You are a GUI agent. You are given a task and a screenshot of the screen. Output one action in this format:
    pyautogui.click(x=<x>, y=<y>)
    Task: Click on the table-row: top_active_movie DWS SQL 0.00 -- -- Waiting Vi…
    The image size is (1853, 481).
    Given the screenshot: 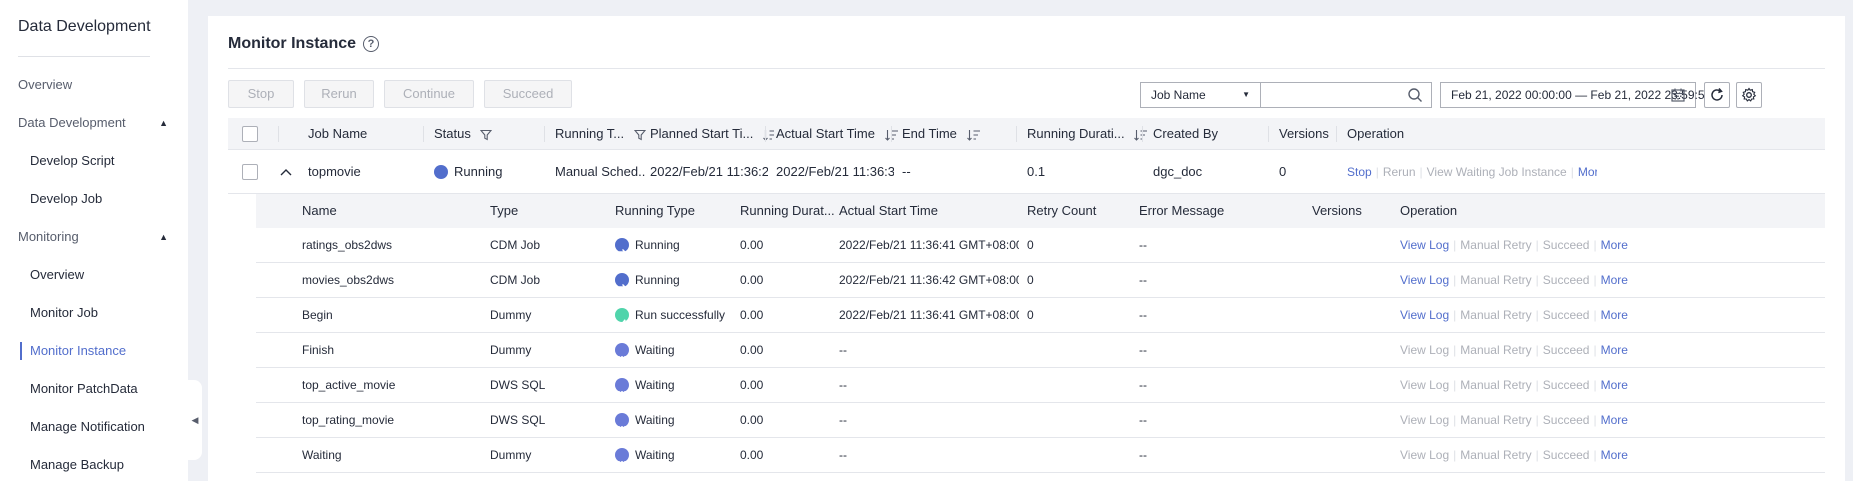 What is the action you would take?
    pyautogui.click(x=1040, y=385)
    